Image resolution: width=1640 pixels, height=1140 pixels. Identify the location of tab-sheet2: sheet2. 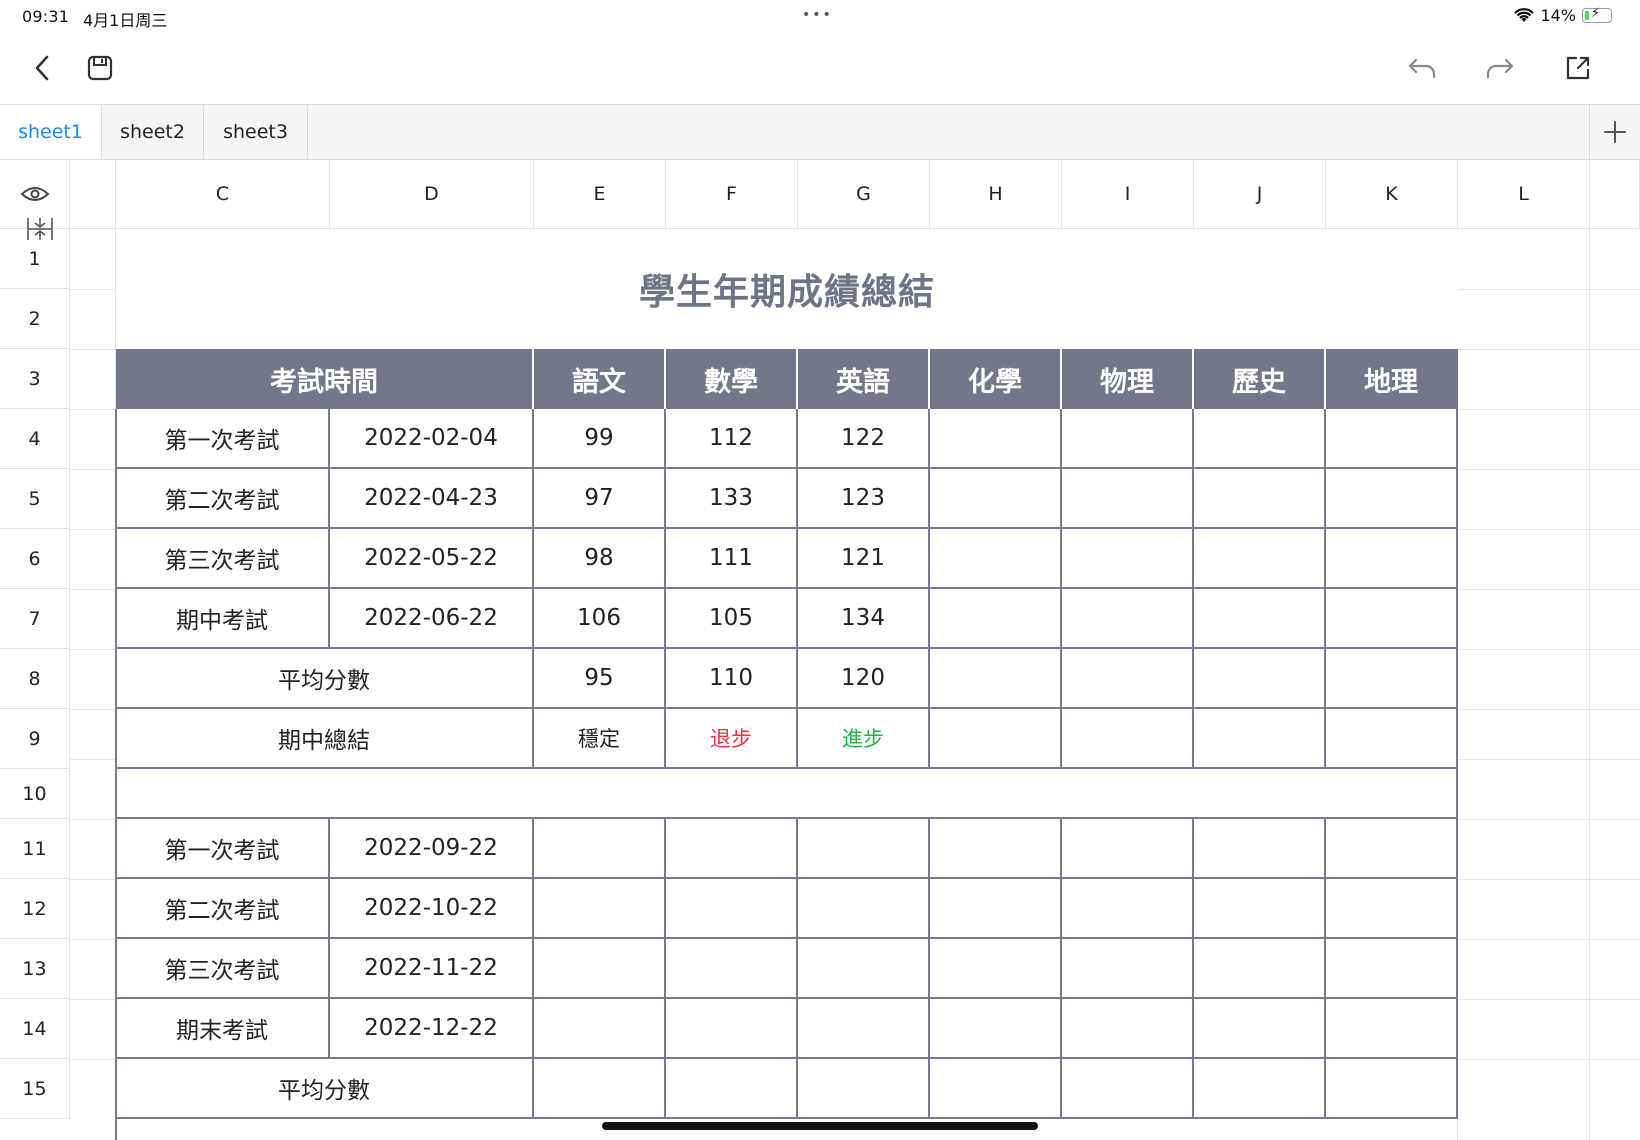
(153, 132).